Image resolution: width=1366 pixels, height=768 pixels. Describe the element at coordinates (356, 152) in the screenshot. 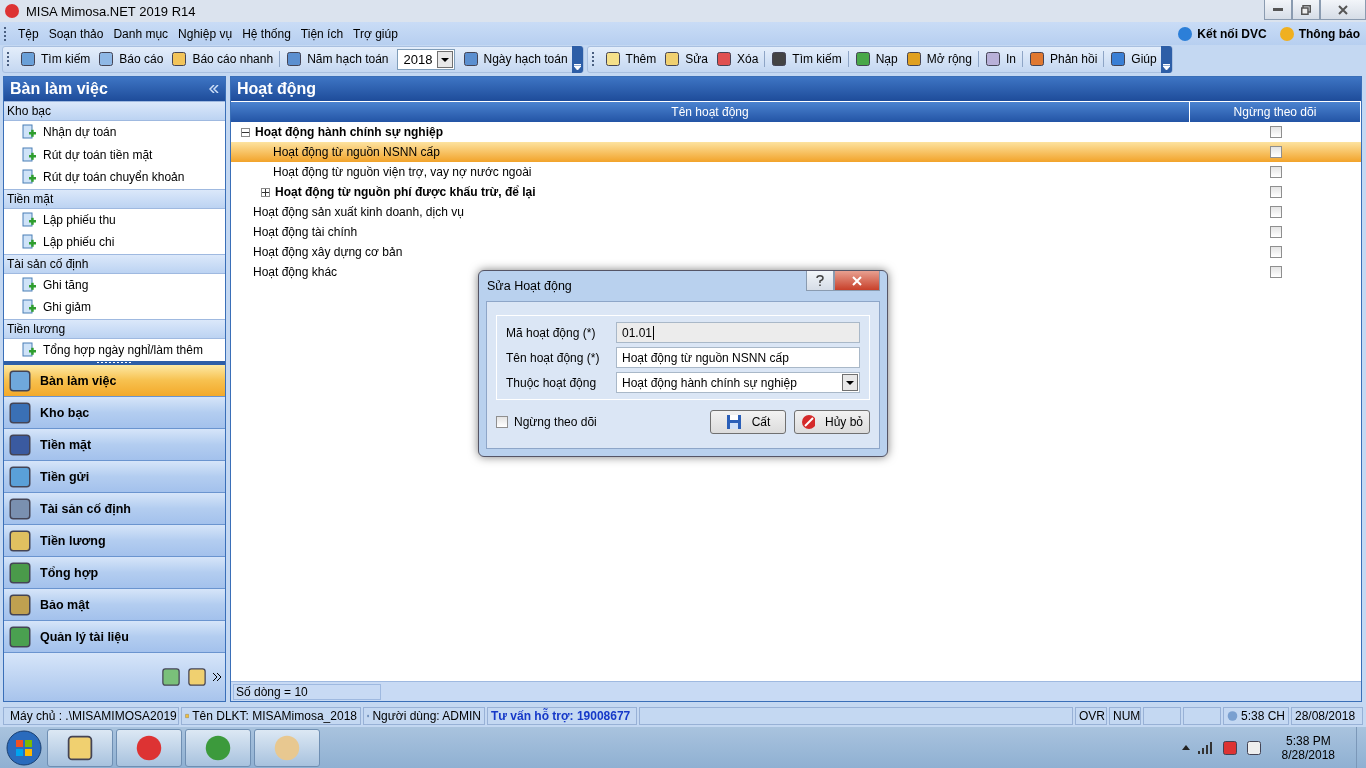

I see `activity-name: Hoạt động từ nguồn NSNN cấp` at that location.